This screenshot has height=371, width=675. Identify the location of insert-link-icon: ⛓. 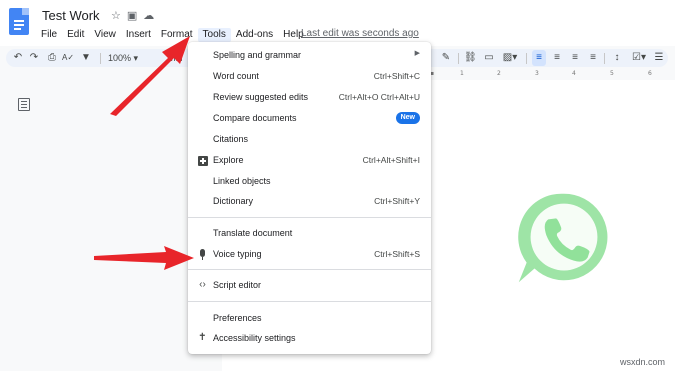
(470, 58).